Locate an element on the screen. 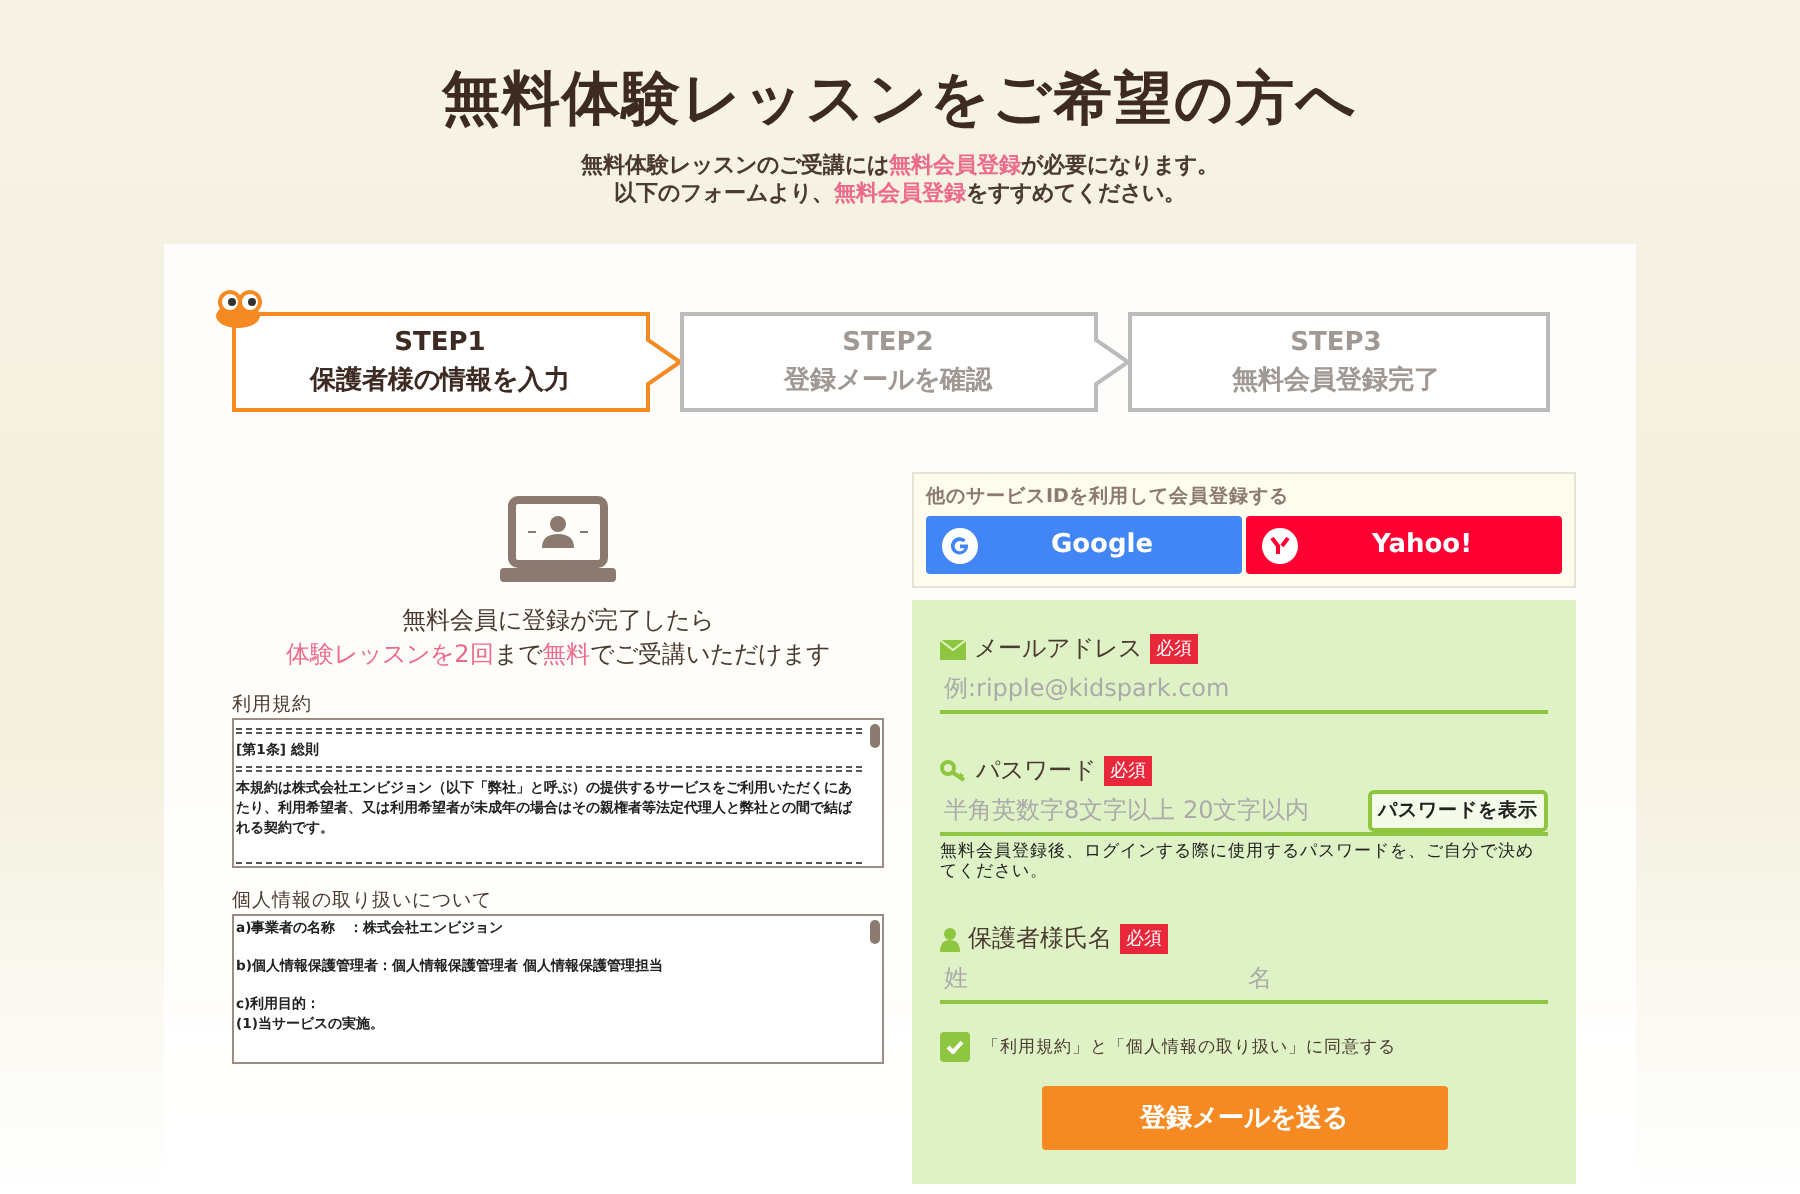  checkmark-icon is located at coordinates (955, 1047).